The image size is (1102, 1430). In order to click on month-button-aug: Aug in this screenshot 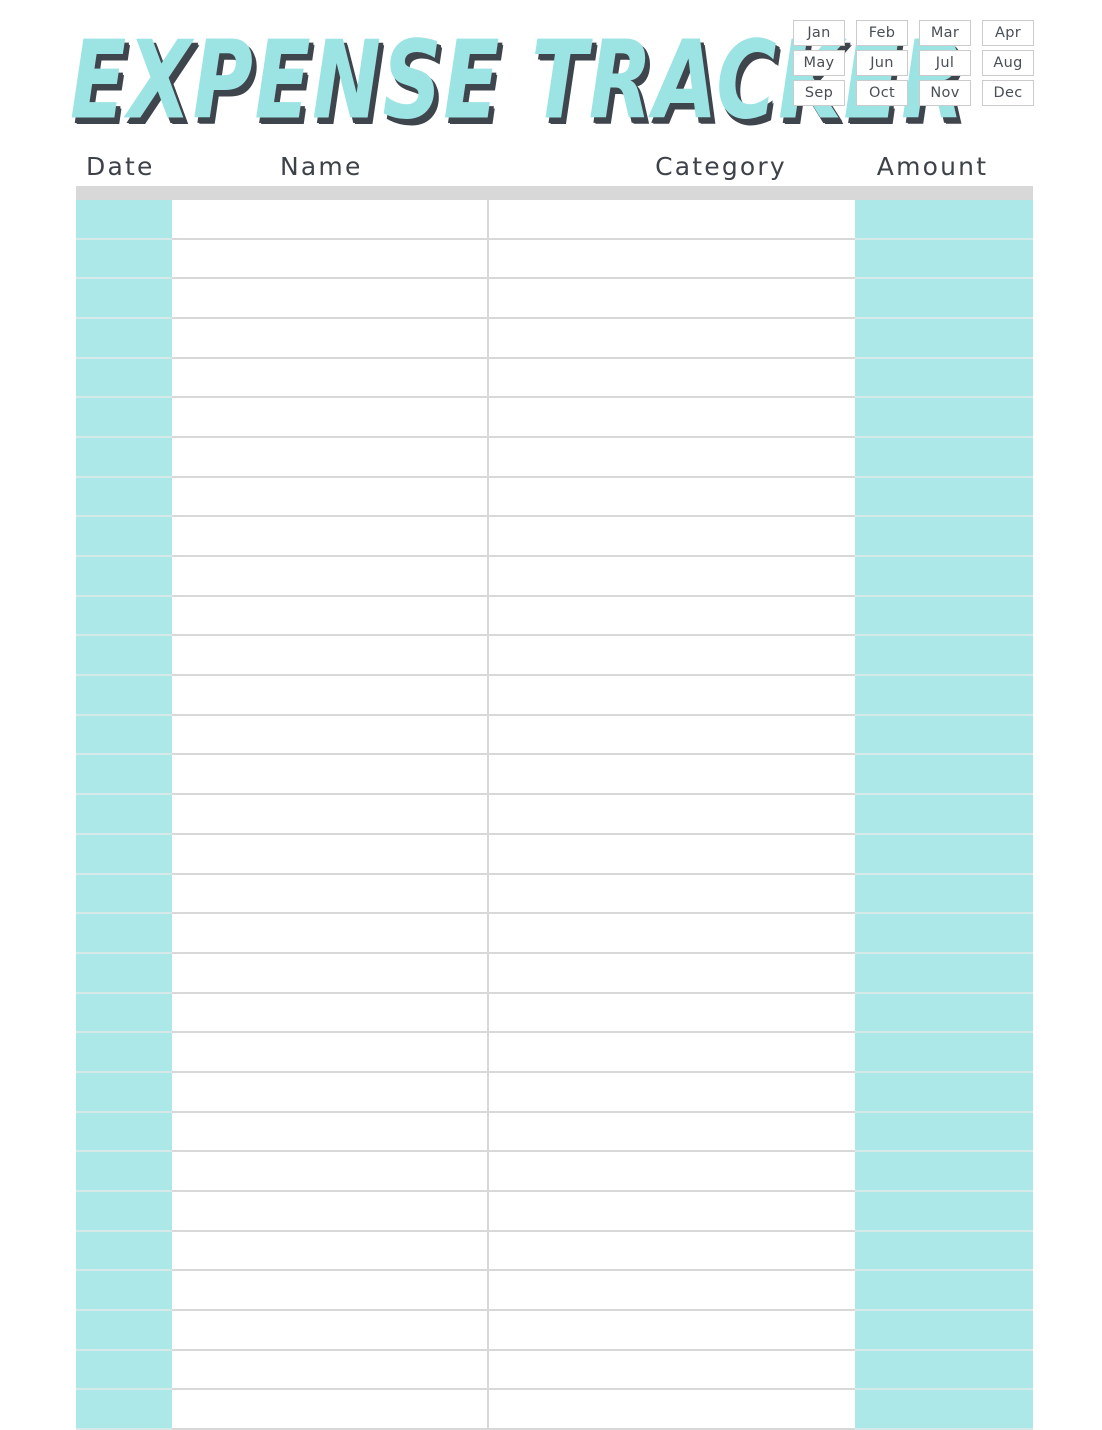, I will do `click(1008, 63)`.